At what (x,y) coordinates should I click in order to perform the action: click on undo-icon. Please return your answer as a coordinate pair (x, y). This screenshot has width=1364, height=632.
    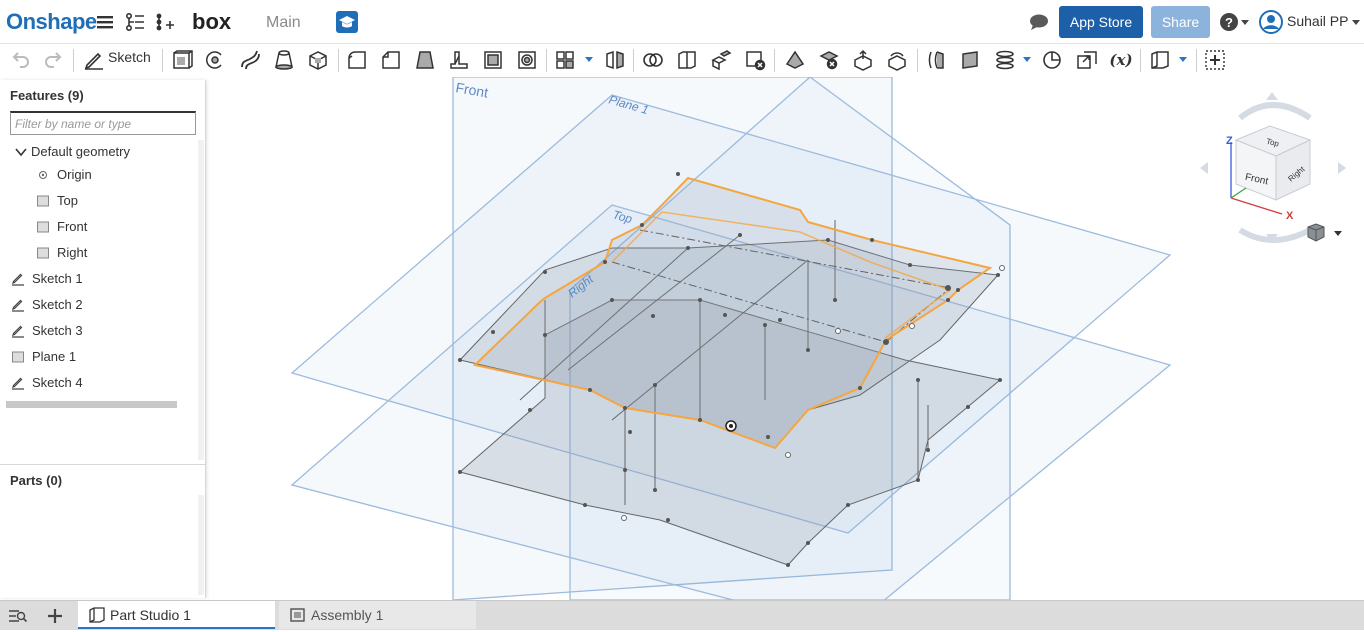
    Looking at the image, I should click on (20, 60).